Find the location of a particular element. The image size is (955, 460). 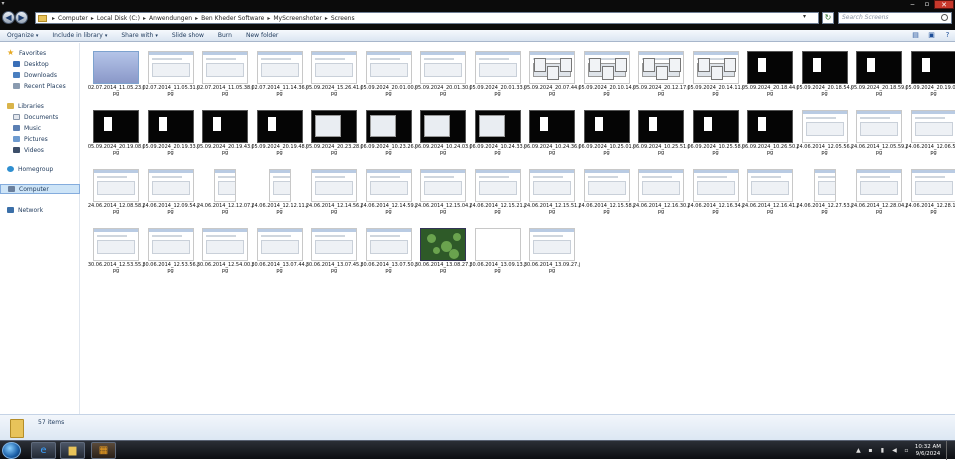

share-with-menu: Share with▾ is located at coordinates (139, 35).